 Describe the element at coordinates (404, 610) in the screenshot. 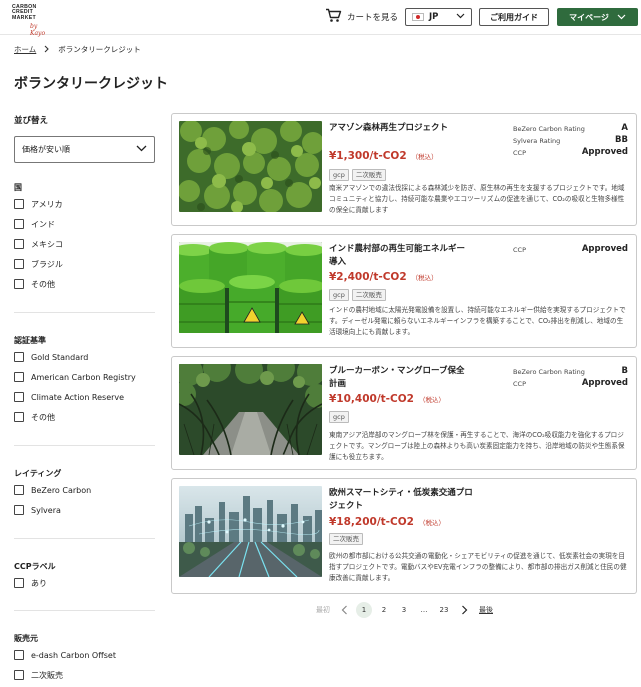

I see `pagination-page: 3` at that location.